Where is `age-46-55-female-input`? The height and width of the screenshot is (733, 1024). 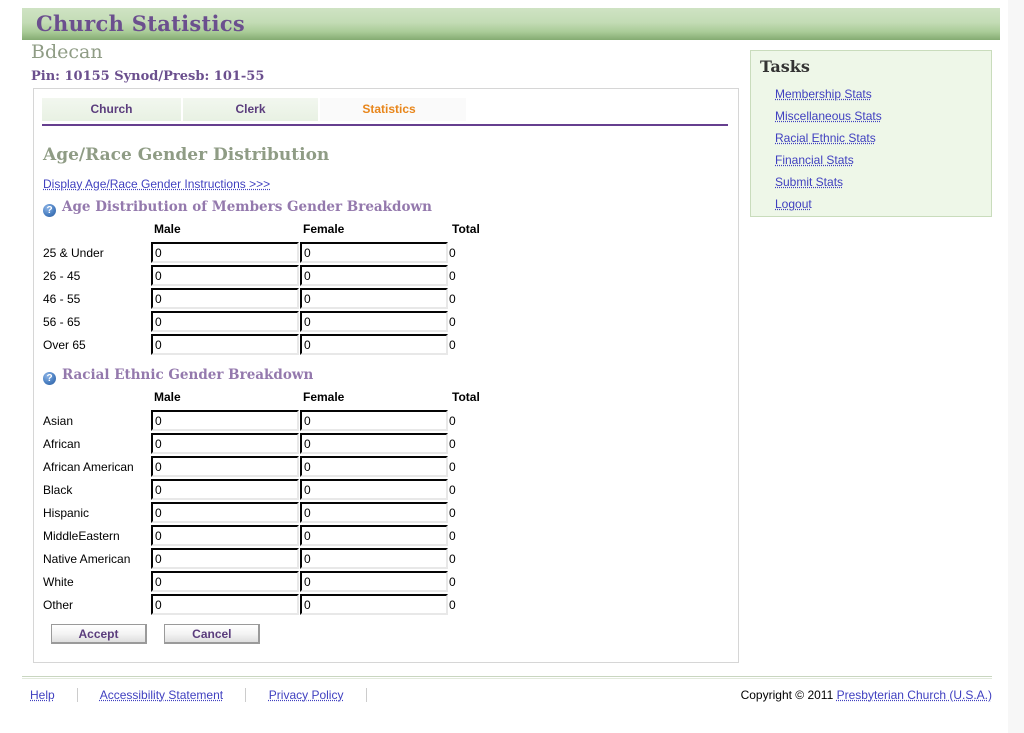 age-46-55-female-input is located at coordinates (374, 298).